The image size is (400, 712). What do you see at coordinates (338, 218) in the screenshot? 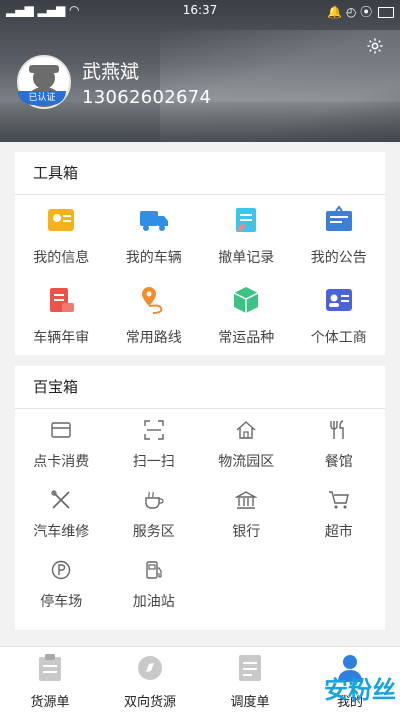
I see `notice-board-icon` at bounding box center [338, 218].